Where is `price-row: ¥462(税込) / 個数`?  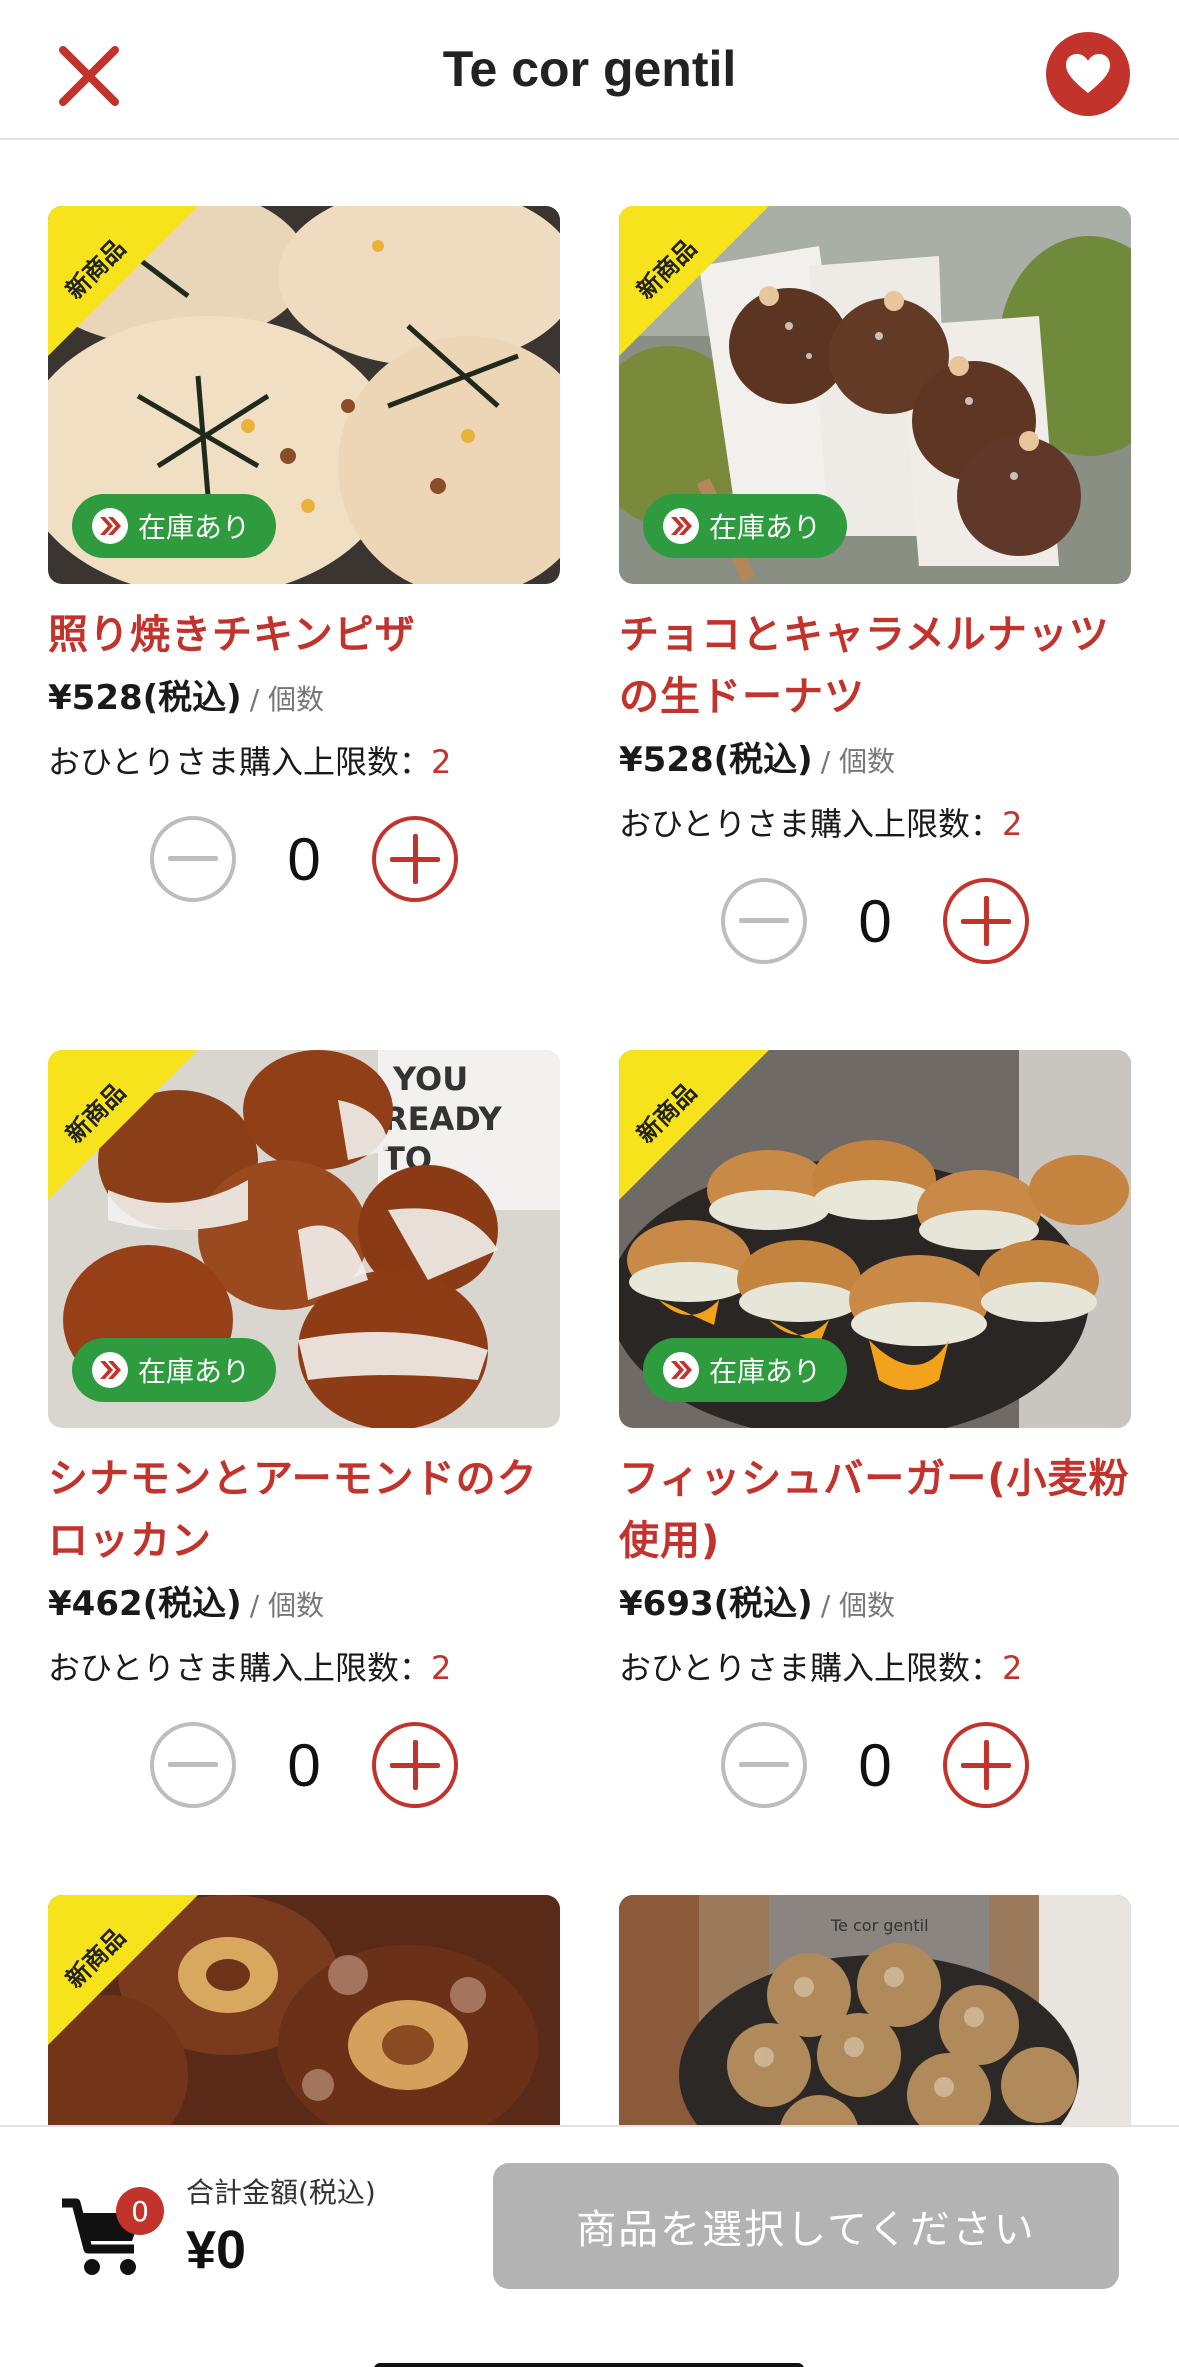 price-row: ¥462(税込) / 個数 is located at coordinates (304, 1605).